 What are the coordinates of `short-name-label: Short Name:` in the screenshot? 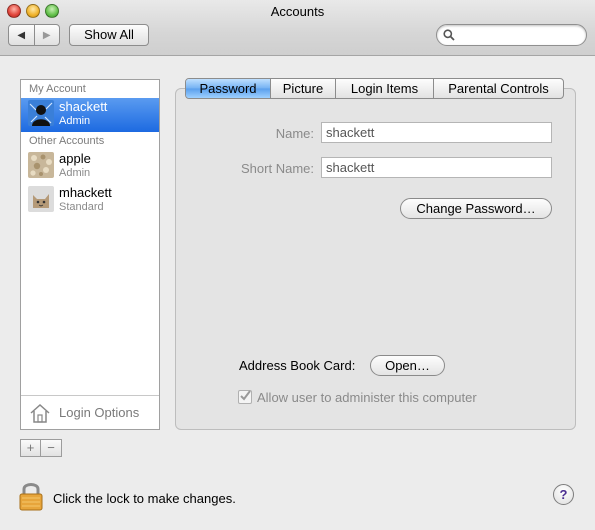 It's located at (277, 168).